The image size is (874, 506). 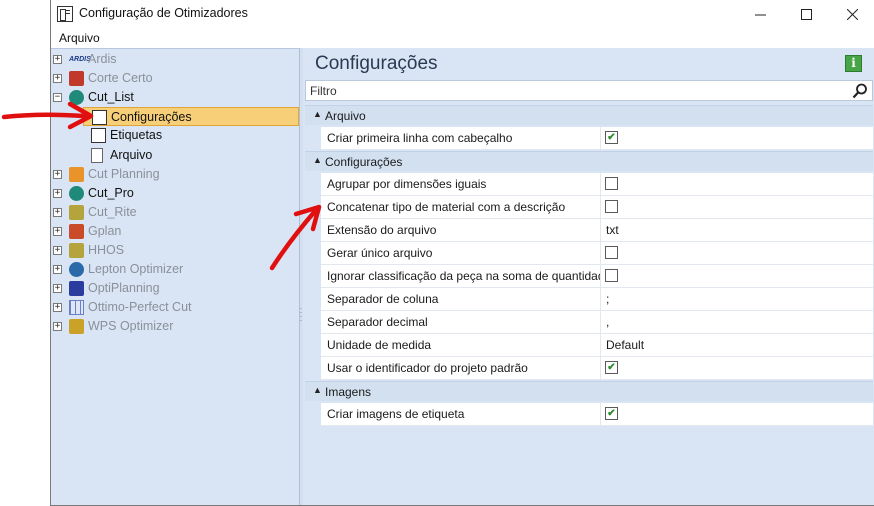 I want to click on property-row: Unidade de medida Default, so click(x=597, y=345).